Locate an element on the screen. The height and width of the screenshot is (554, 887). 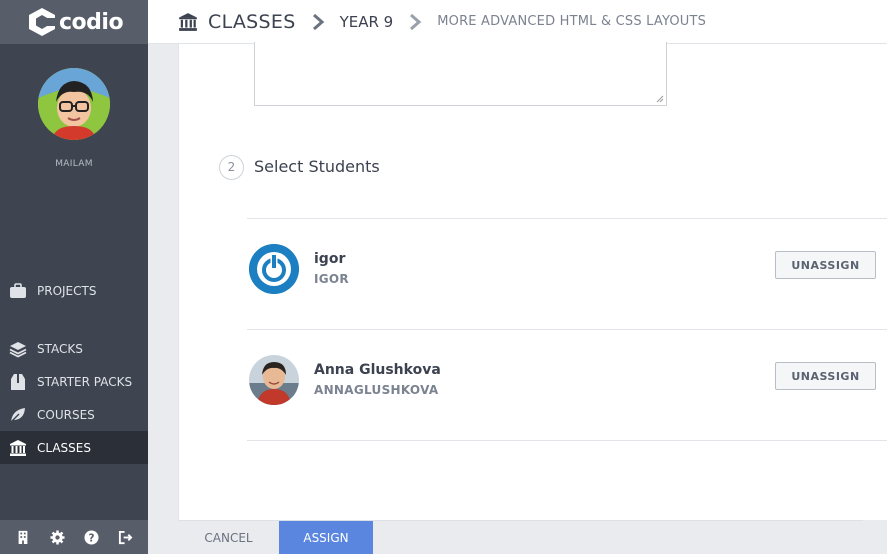
briefcase-icon is located at coordinates (18, 291).